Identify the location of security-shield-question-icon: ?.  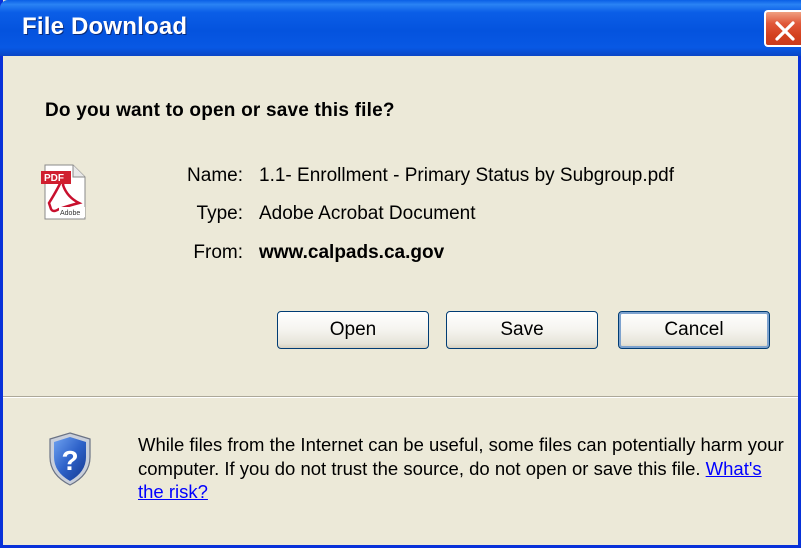
(70, 461).